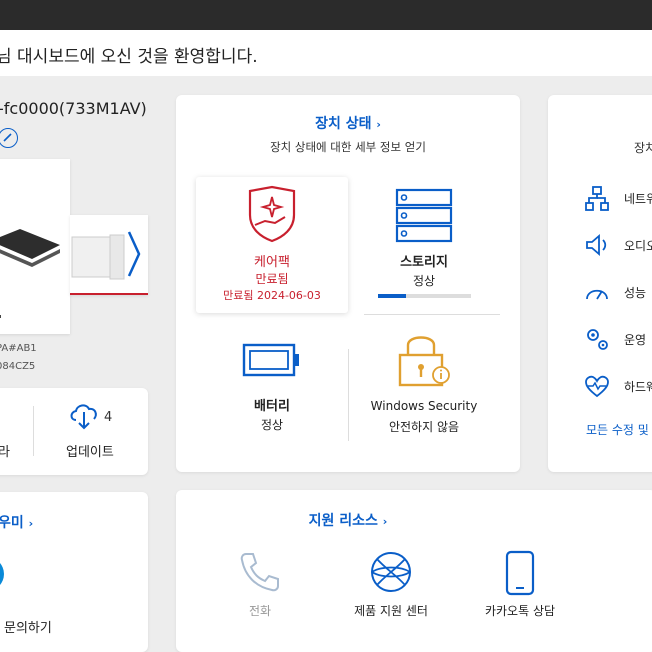  I want to click on heart-pulse-icon, so click(597, 386).